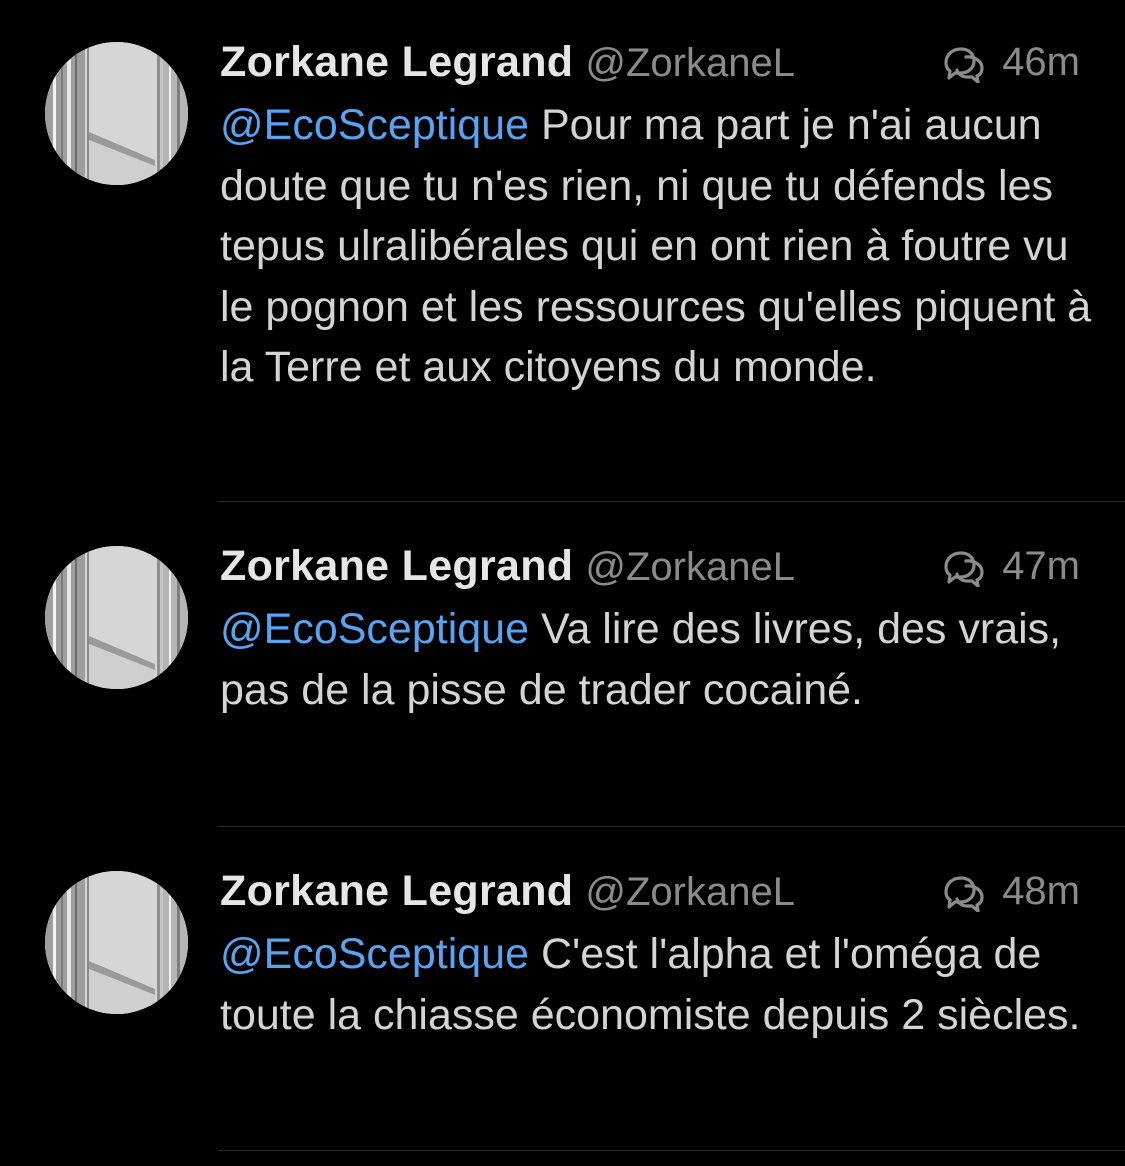 The width and height of the screenshot is (1125, 1166). I want to click on timestamp: 46m, so click(1041, 62).